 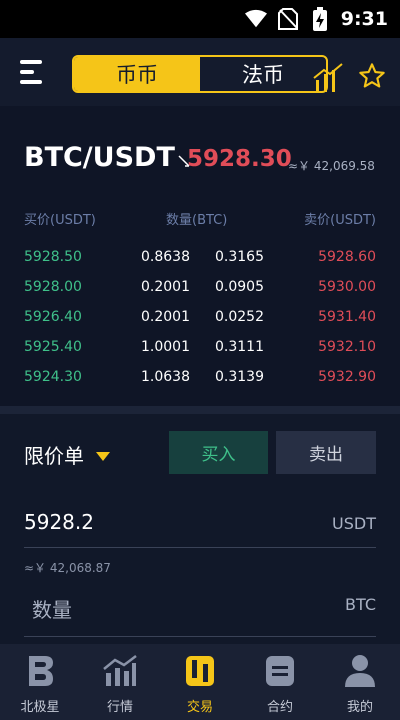 What do you see at coordinates (53, 347) in the screenshot?
I see `bid-price: 5925.40` at bounding box center [53, 347].